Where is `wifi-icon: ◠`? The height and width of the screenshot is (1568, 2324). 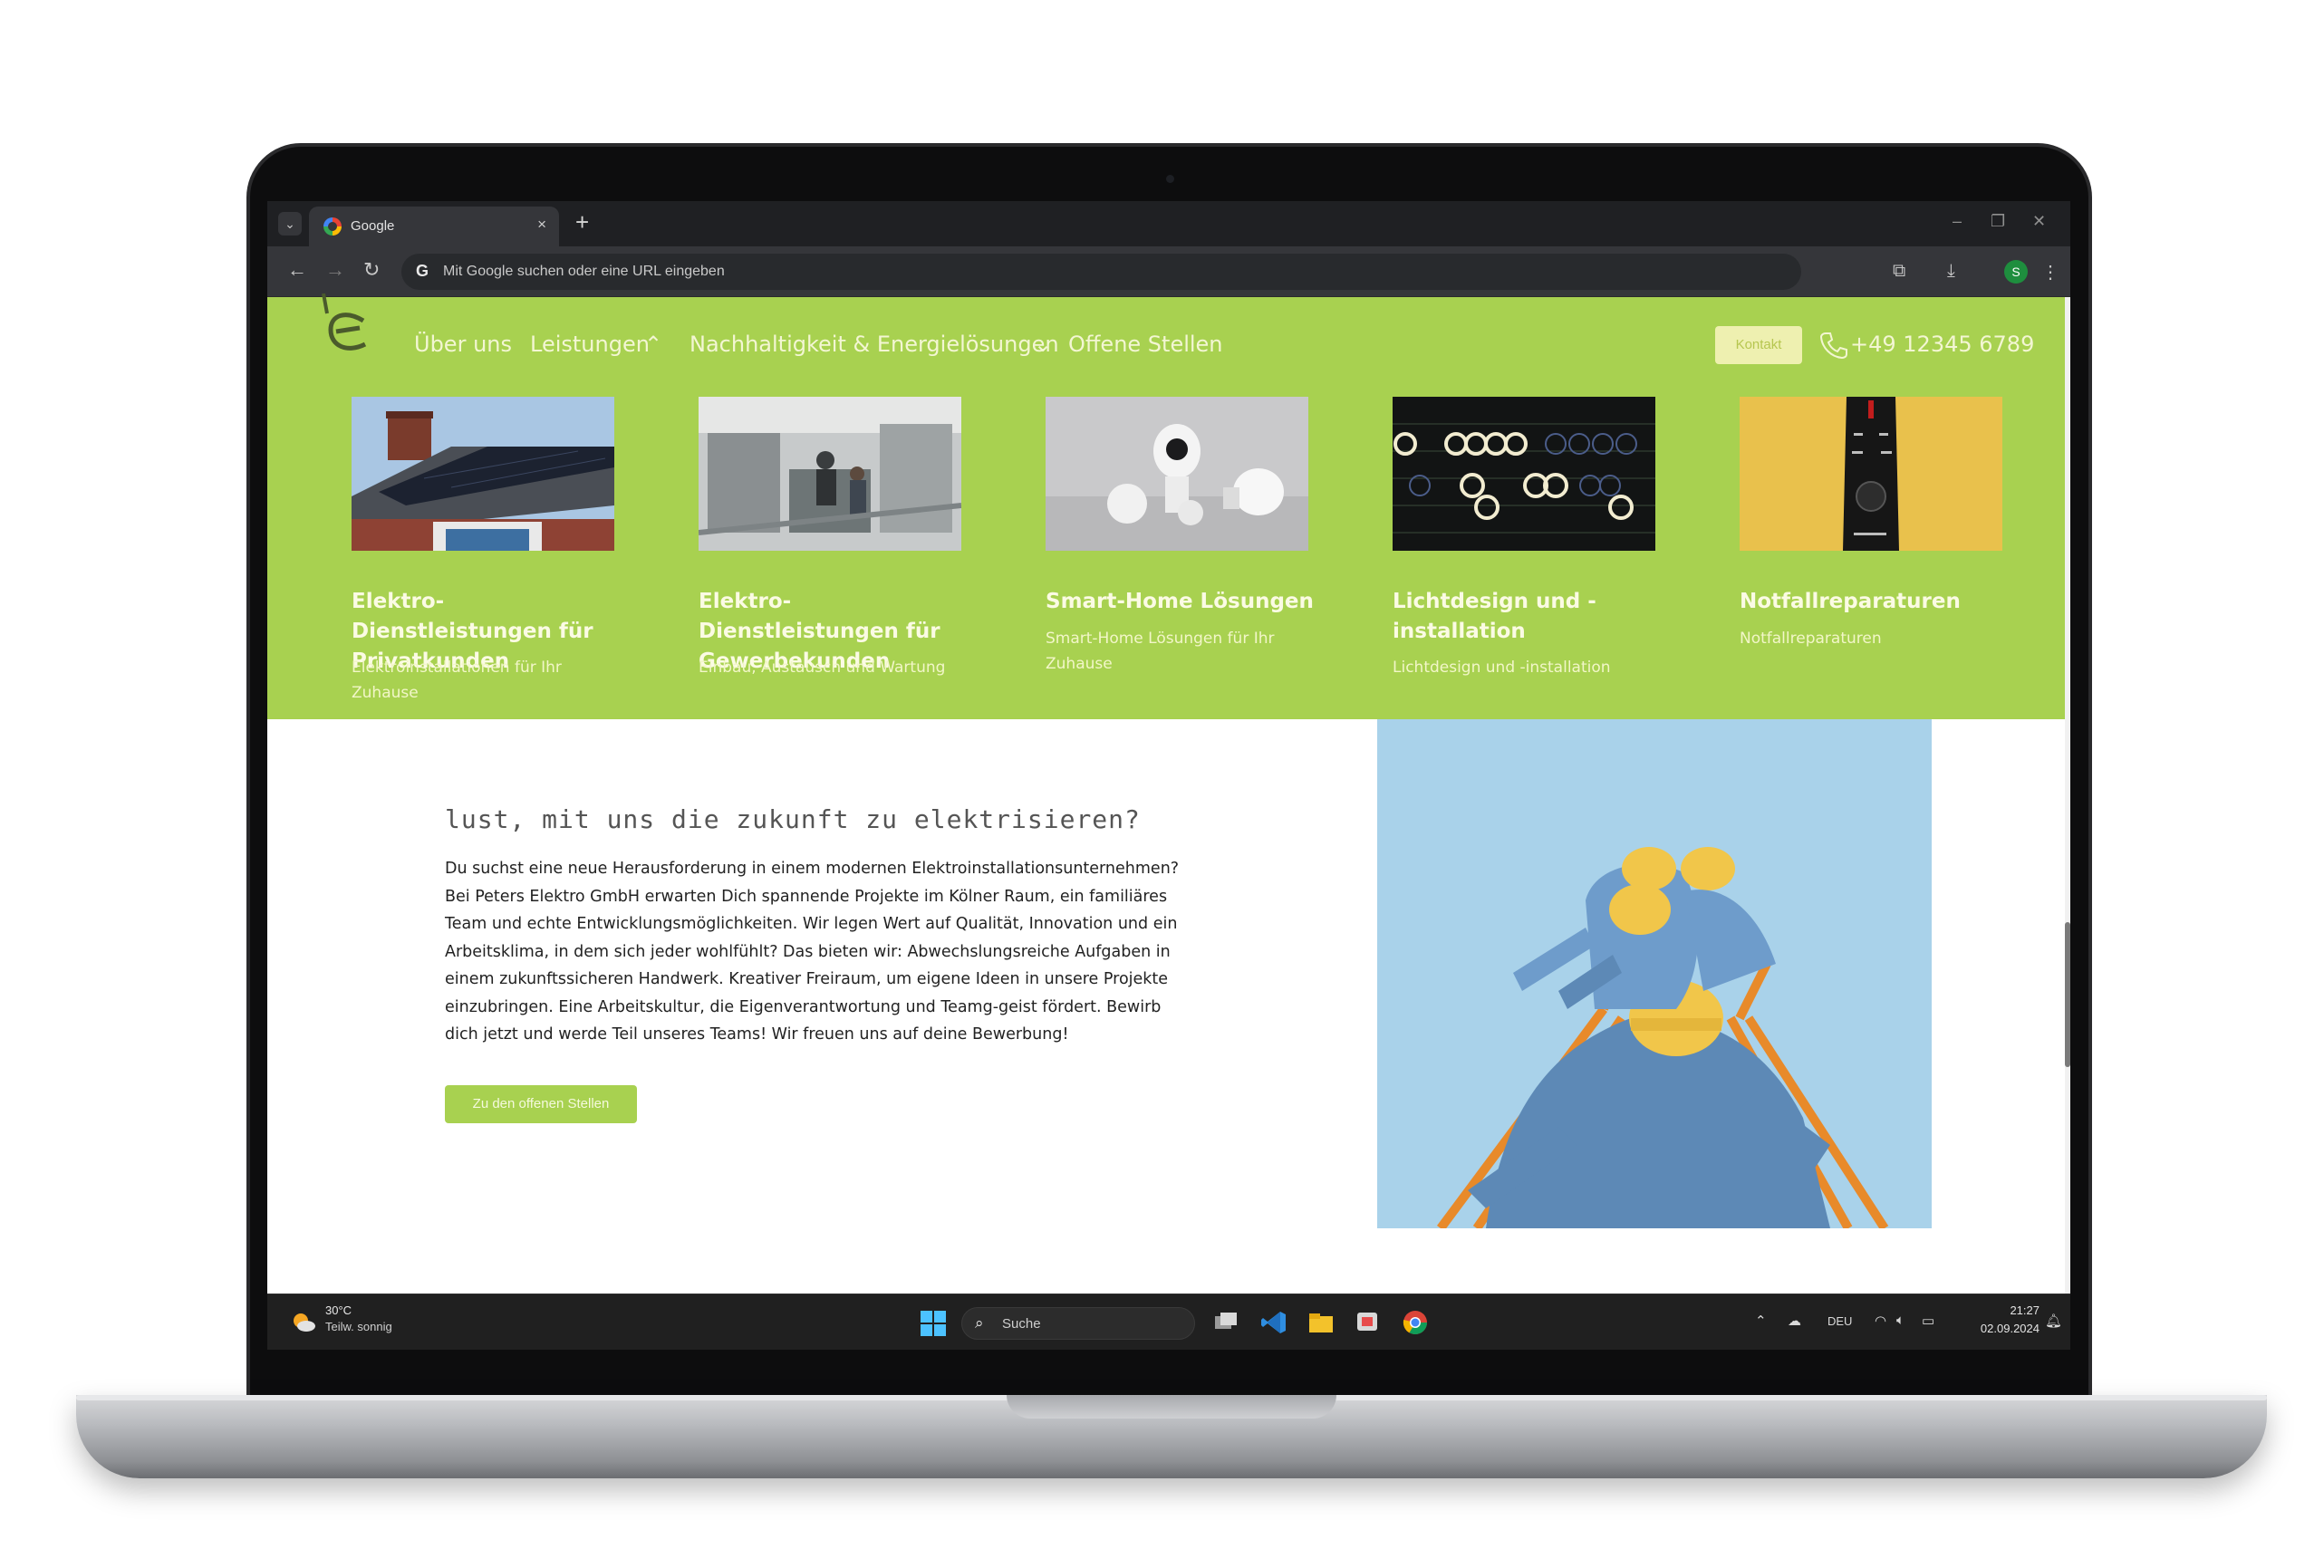
wifi-icon: ◠ is located at coordinates (1880, 1321).